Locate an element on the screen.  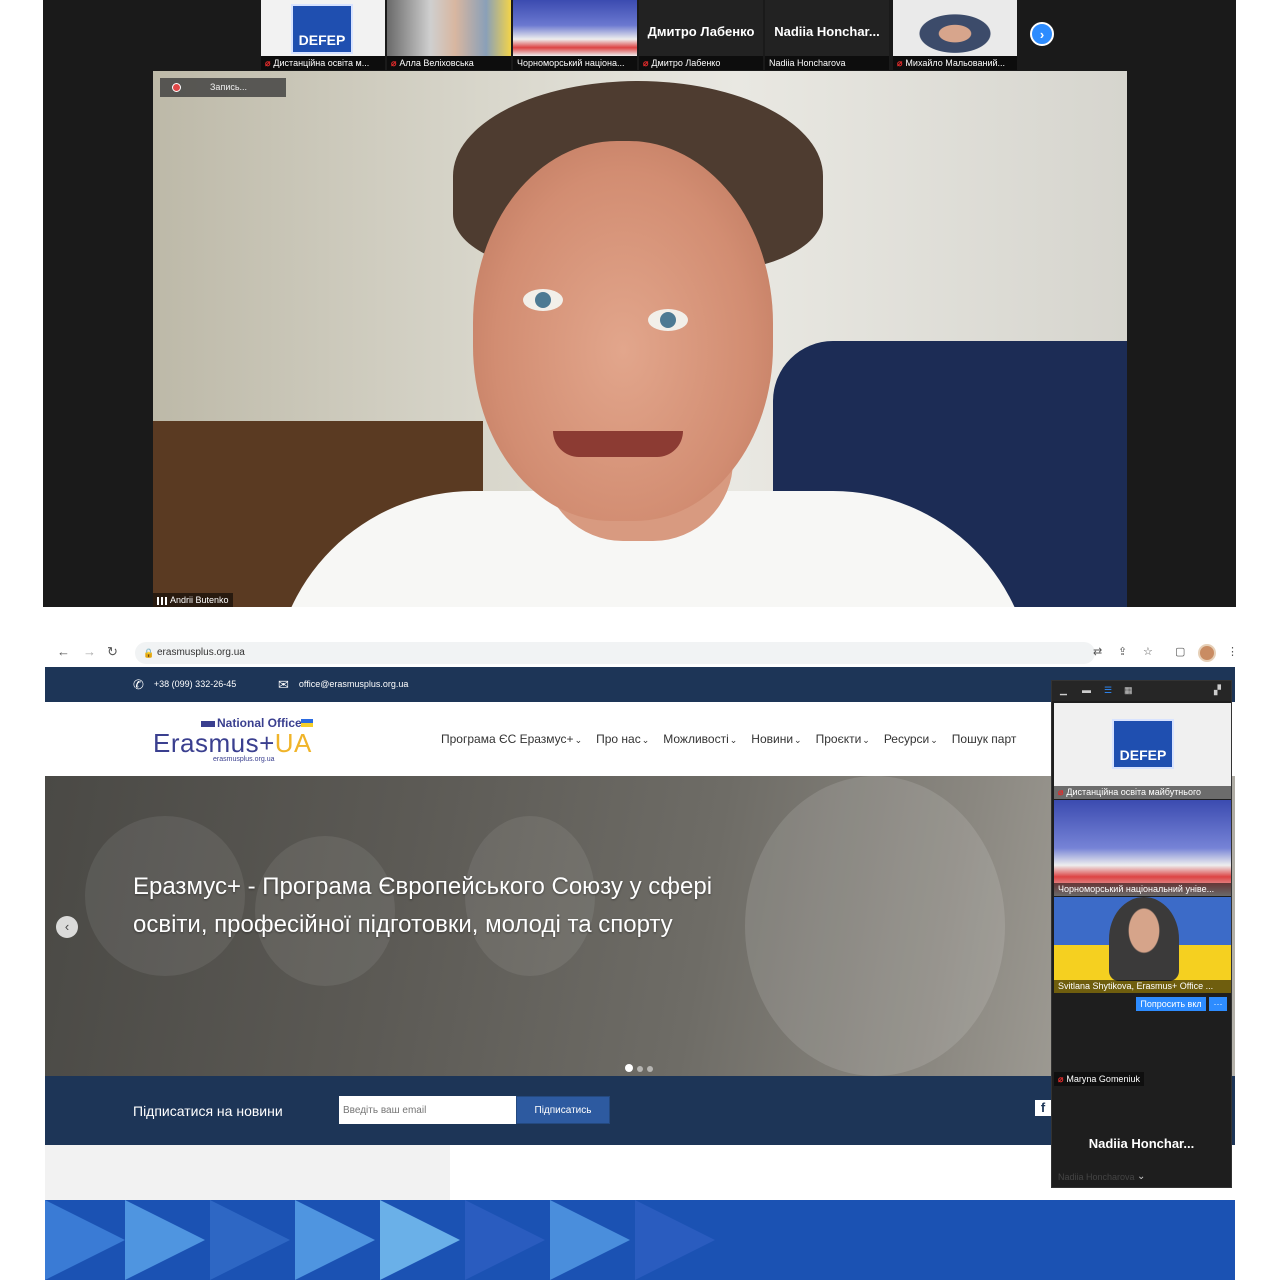
url-field: 🔒 erasmusplus.org.ua is located at coordinates (615, 653).